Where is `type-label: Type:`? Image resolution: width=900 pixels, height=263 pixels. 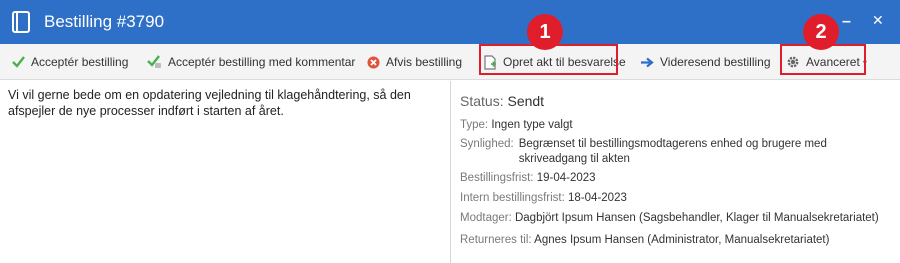
type-label: Type: is located at coordinates (474, 125).